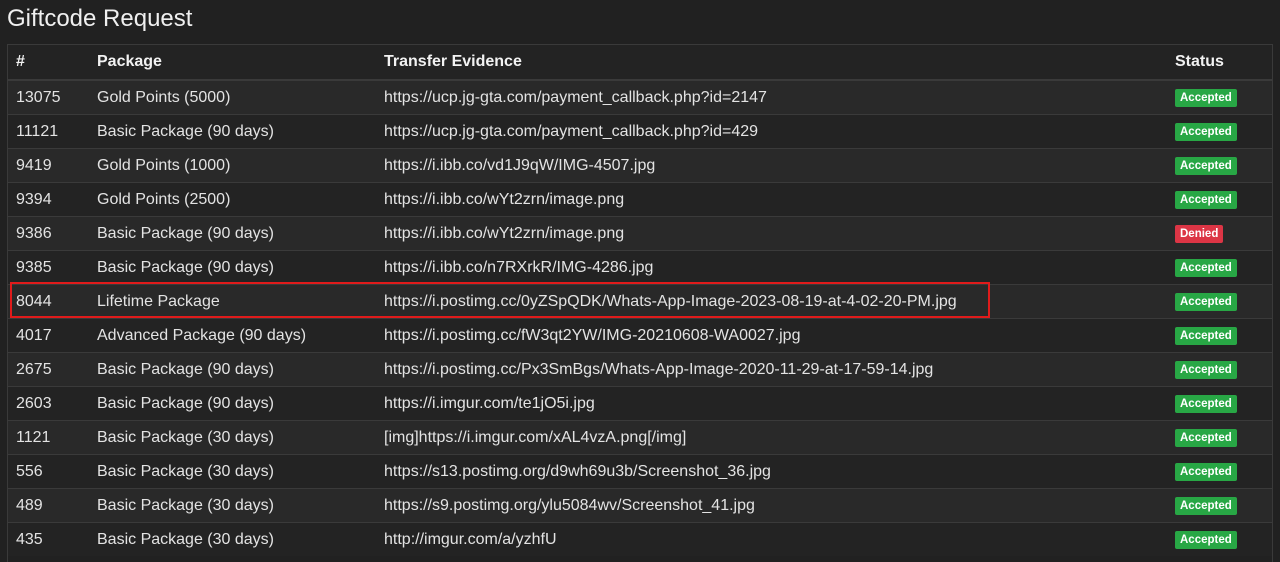 The height and width of the screenshot is (562, 1280). I want to click on column-header-status: Status, so click(1219, 63).